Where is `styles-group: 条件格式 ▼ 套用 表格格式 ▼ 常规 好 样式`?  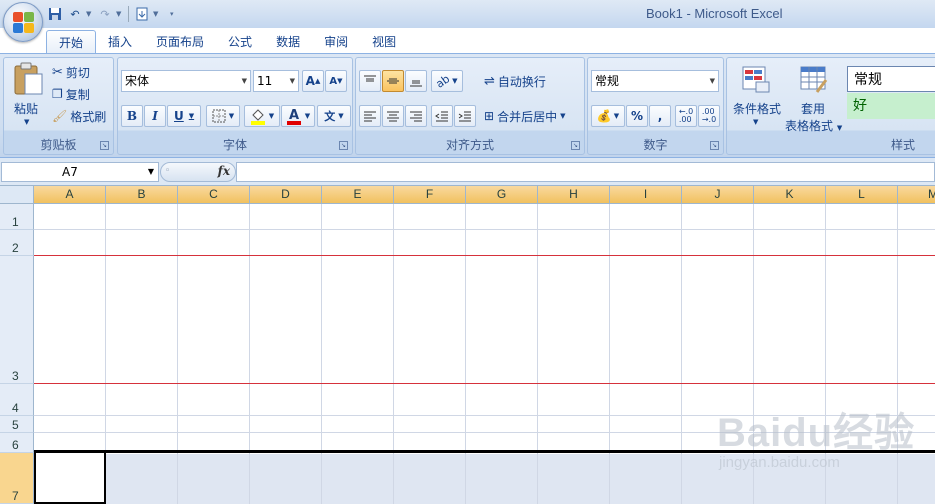 styles-group: 条件格式 ▼ 套用 表格格式 ▼ 常规 好 样式 is located at coordinates (830, 106).